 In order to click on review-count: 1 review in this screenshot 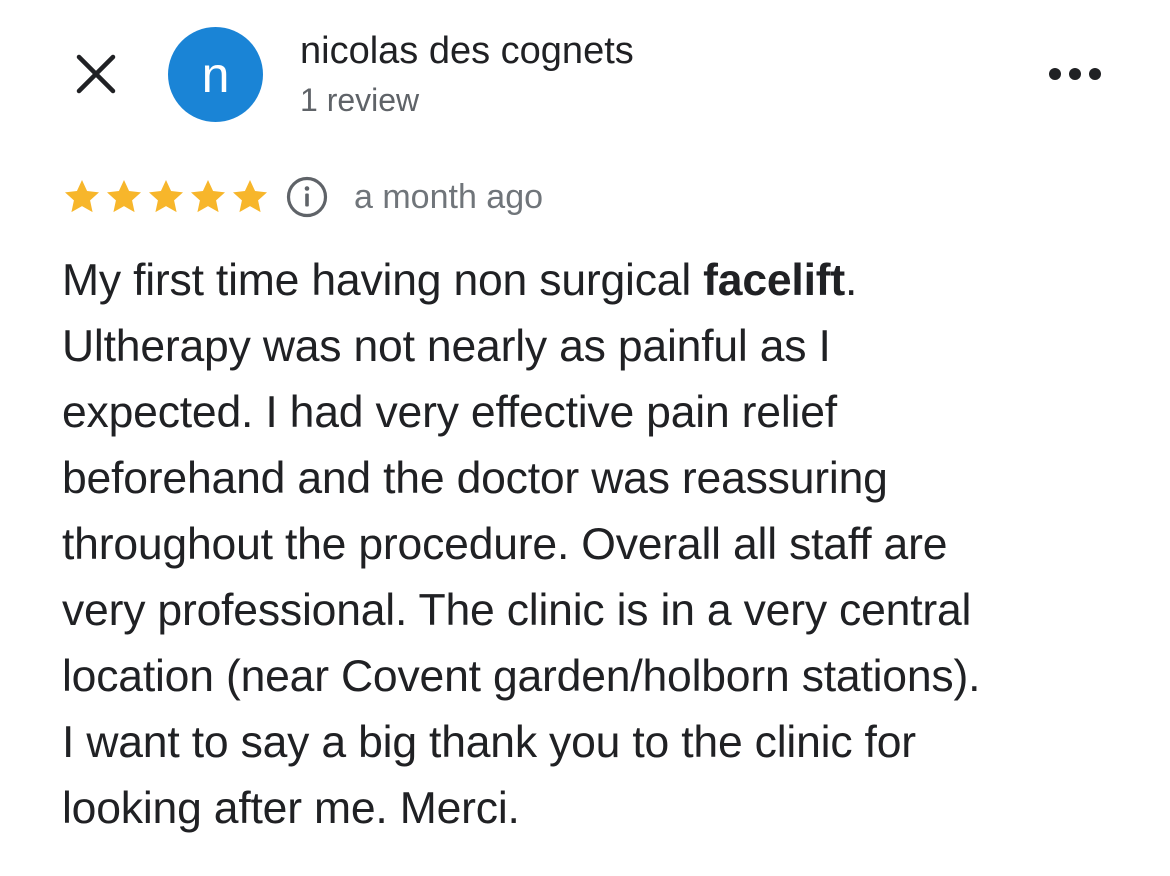, I will do `click(360, 100)`.